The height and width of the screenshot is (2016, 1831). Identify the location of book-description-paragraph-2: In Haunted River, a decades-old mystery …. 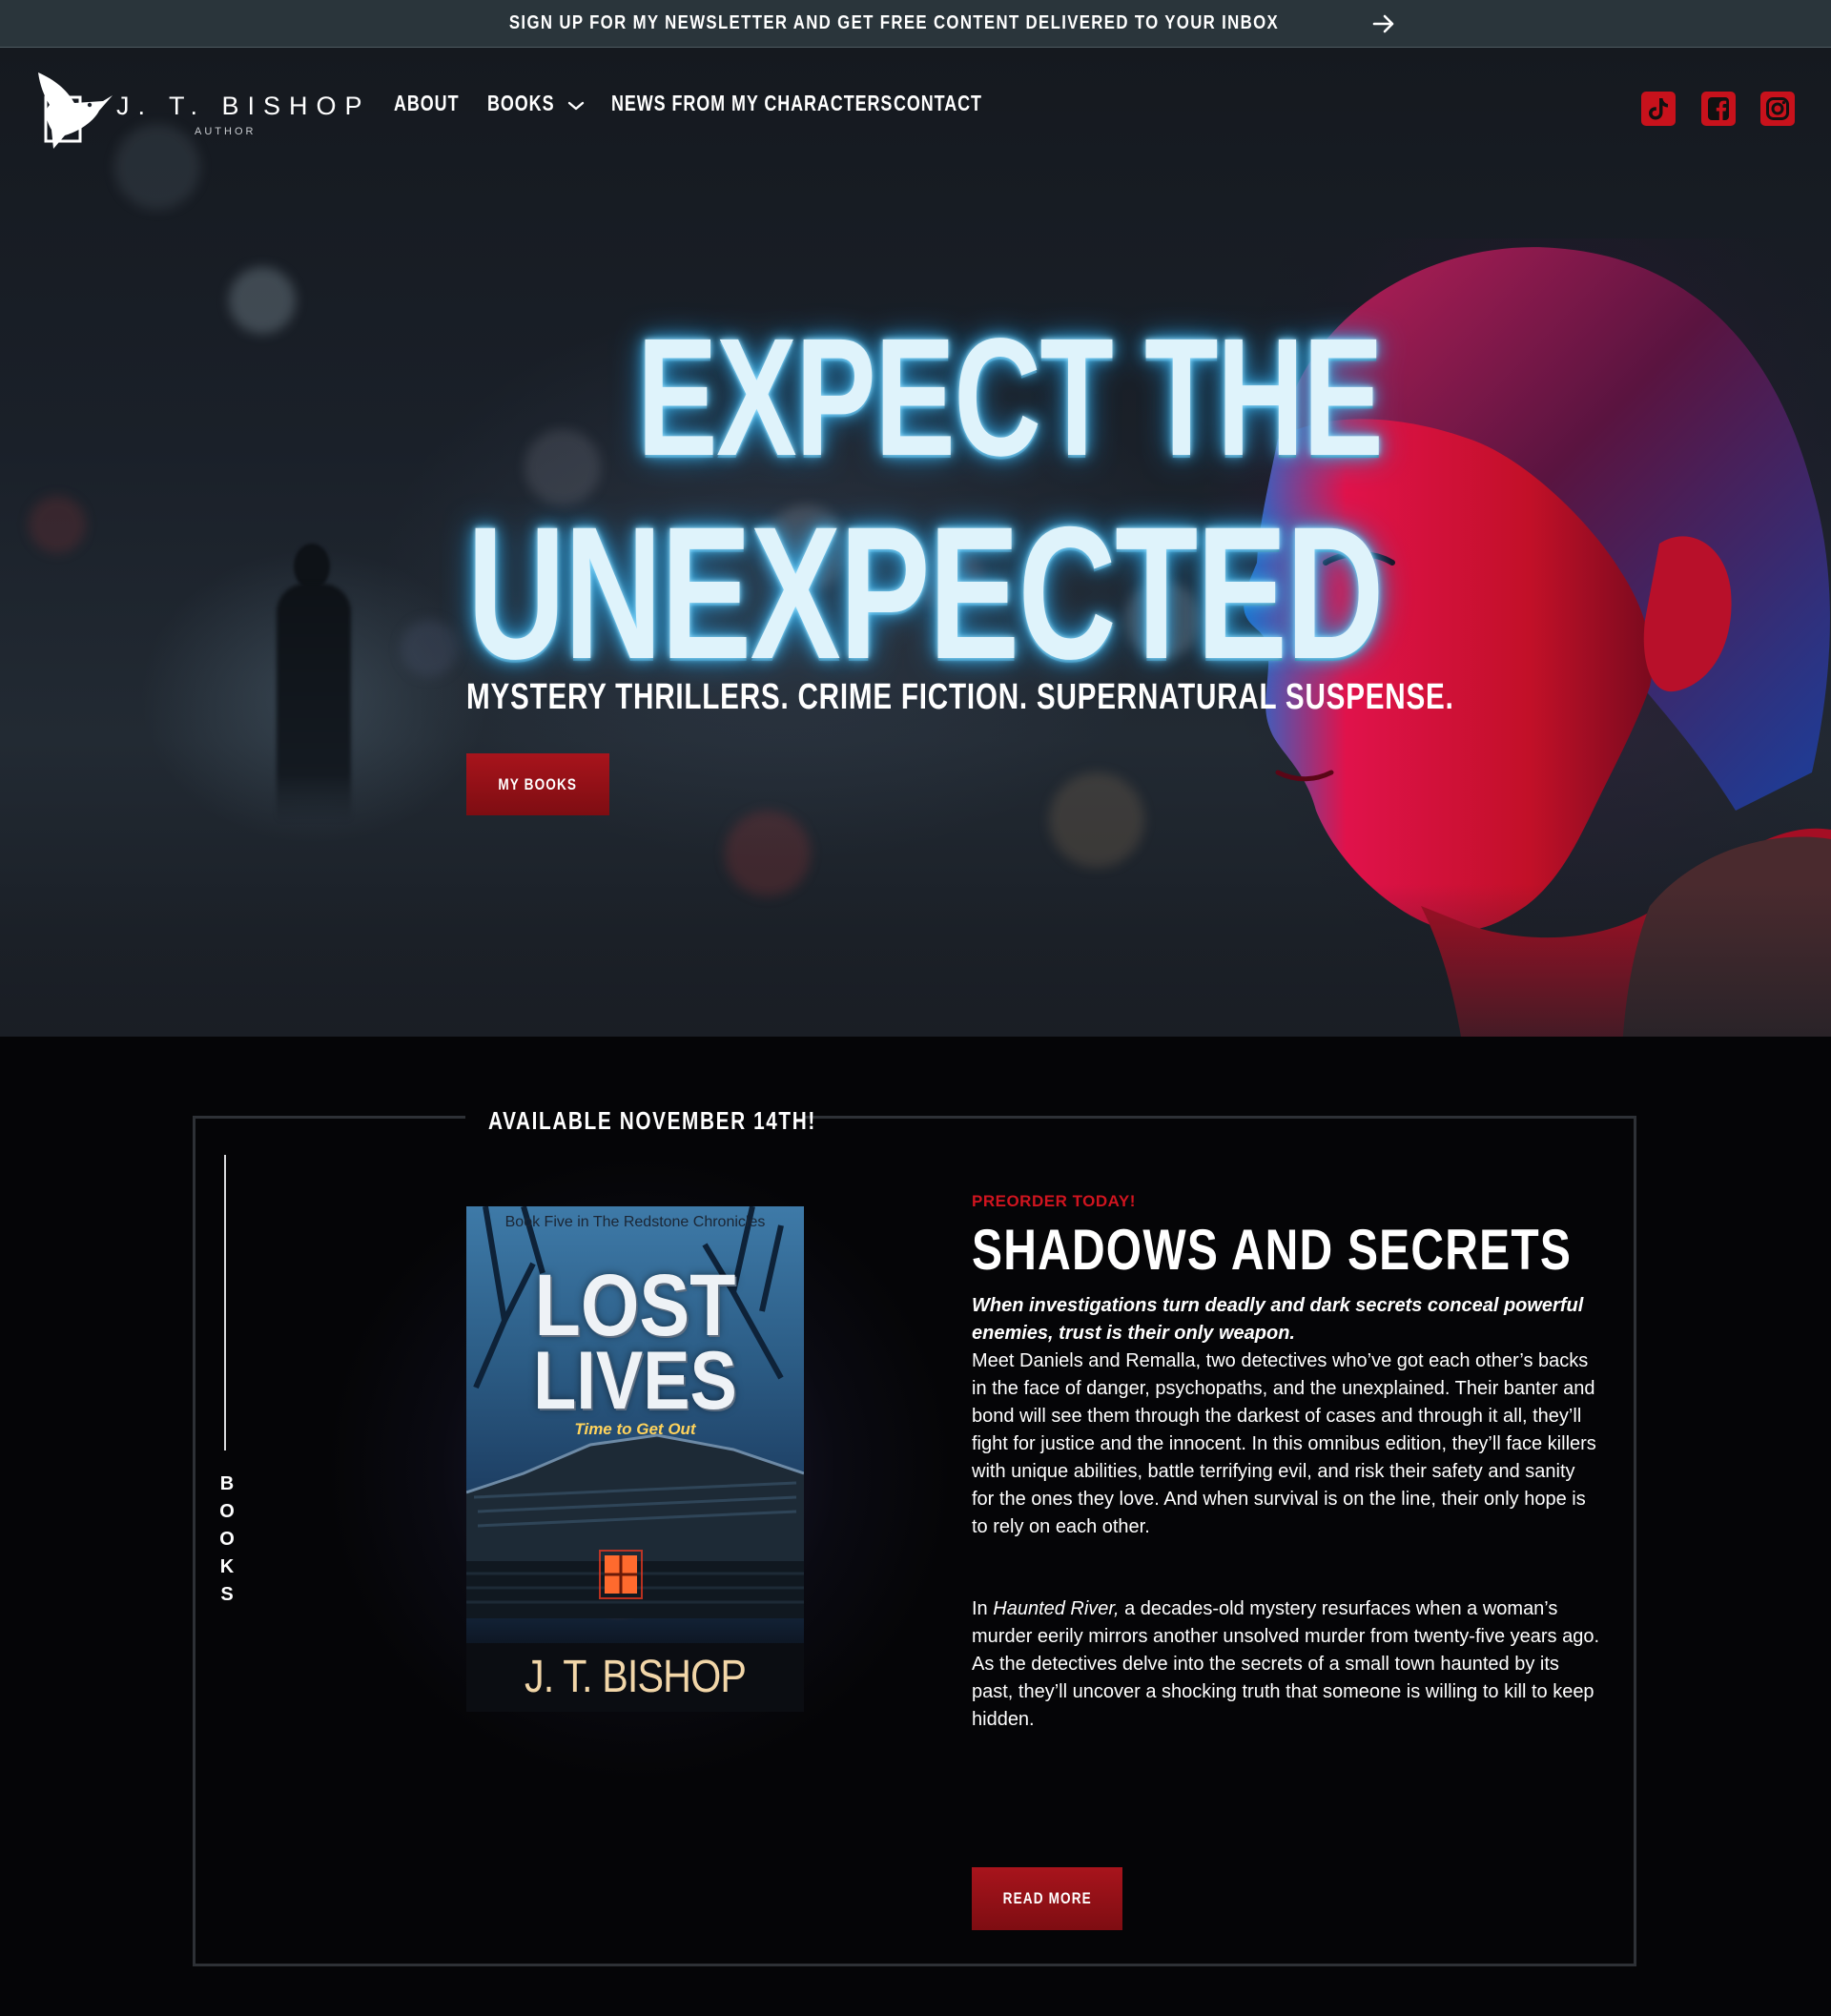
(1286, 1664).